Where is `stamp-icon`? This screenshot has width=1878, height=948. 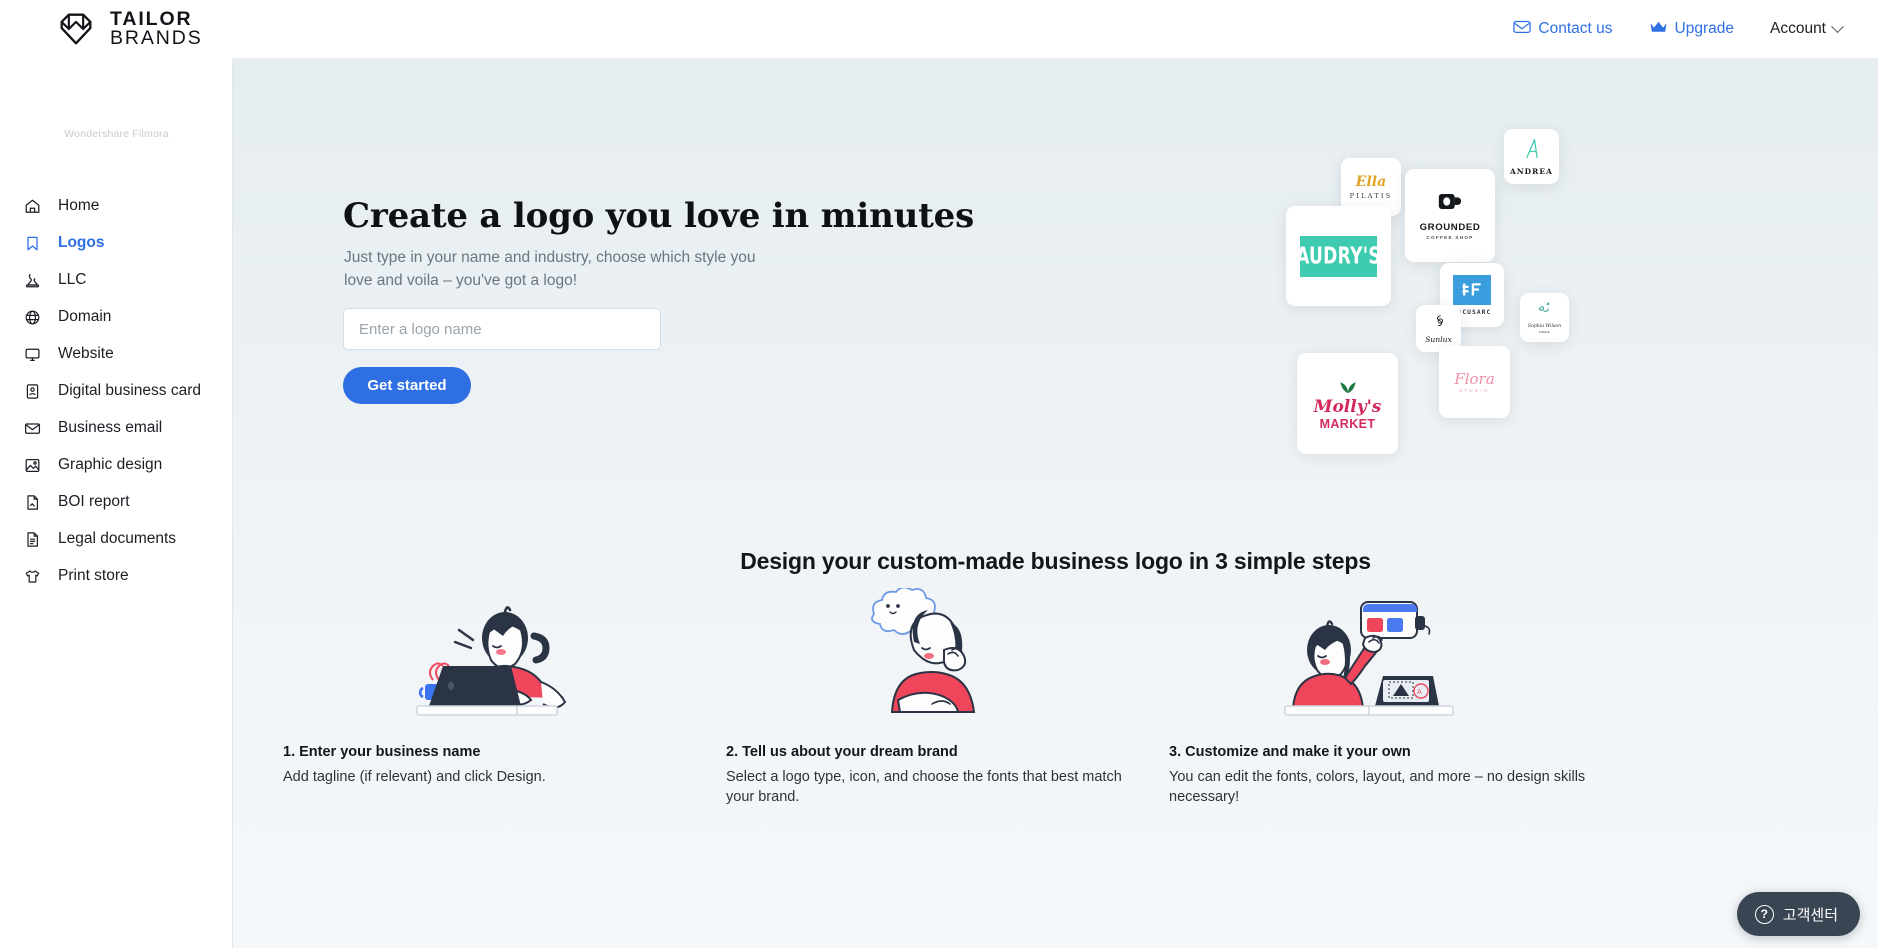
stamp-icon is located at coordinates (32, 280).